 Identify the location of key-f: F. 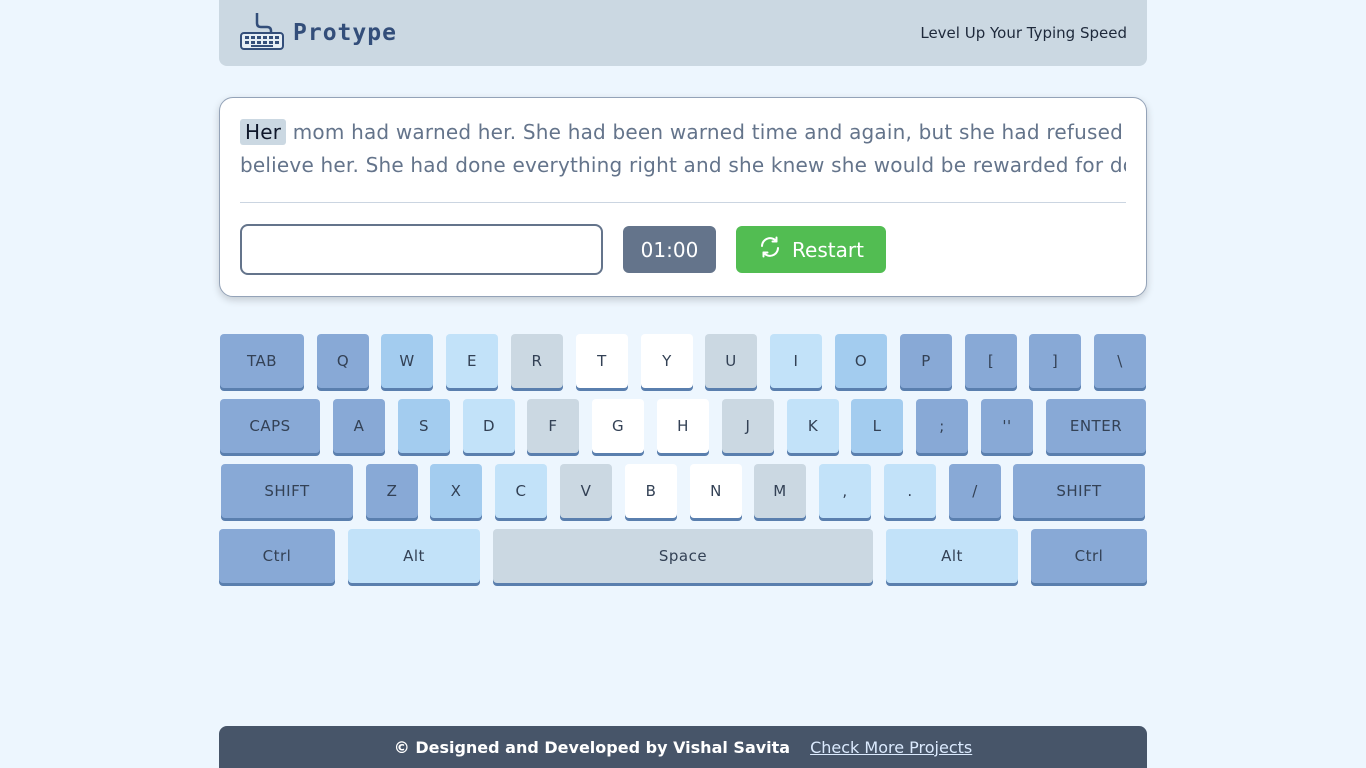
(553, 426).